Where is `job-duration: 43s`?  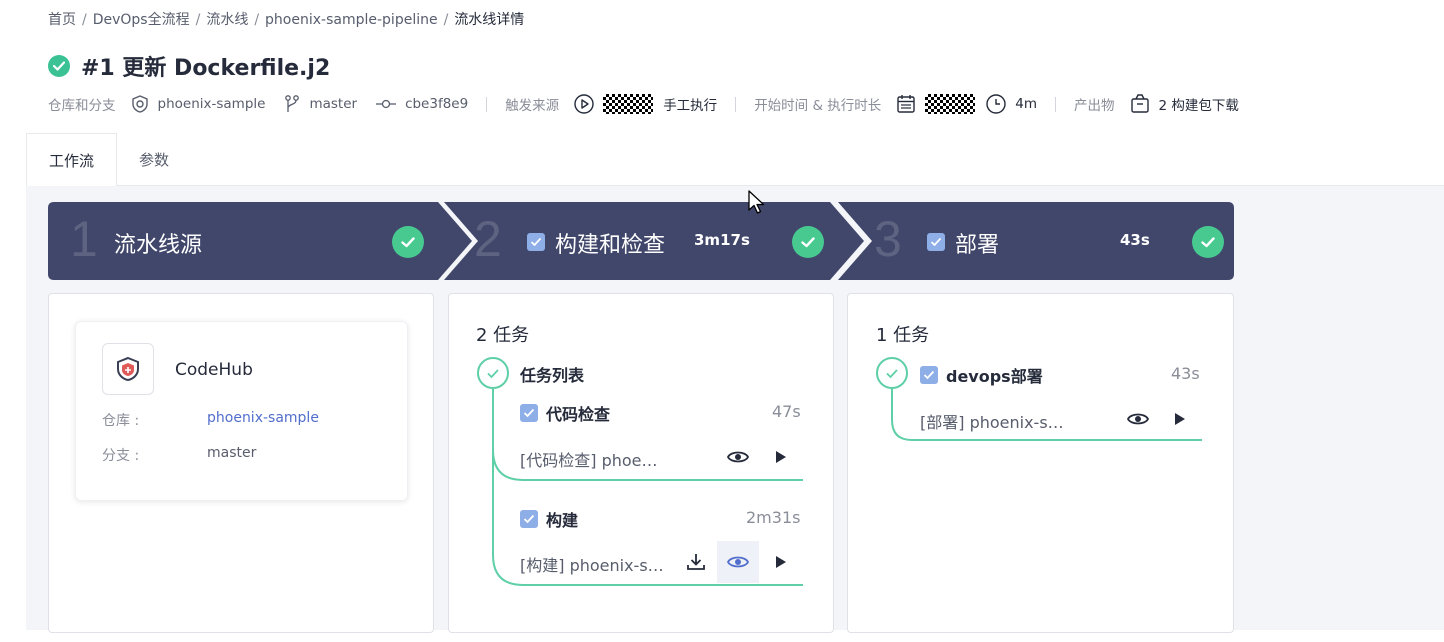 job-duration: 43s is located at coordinates (1185, 373).